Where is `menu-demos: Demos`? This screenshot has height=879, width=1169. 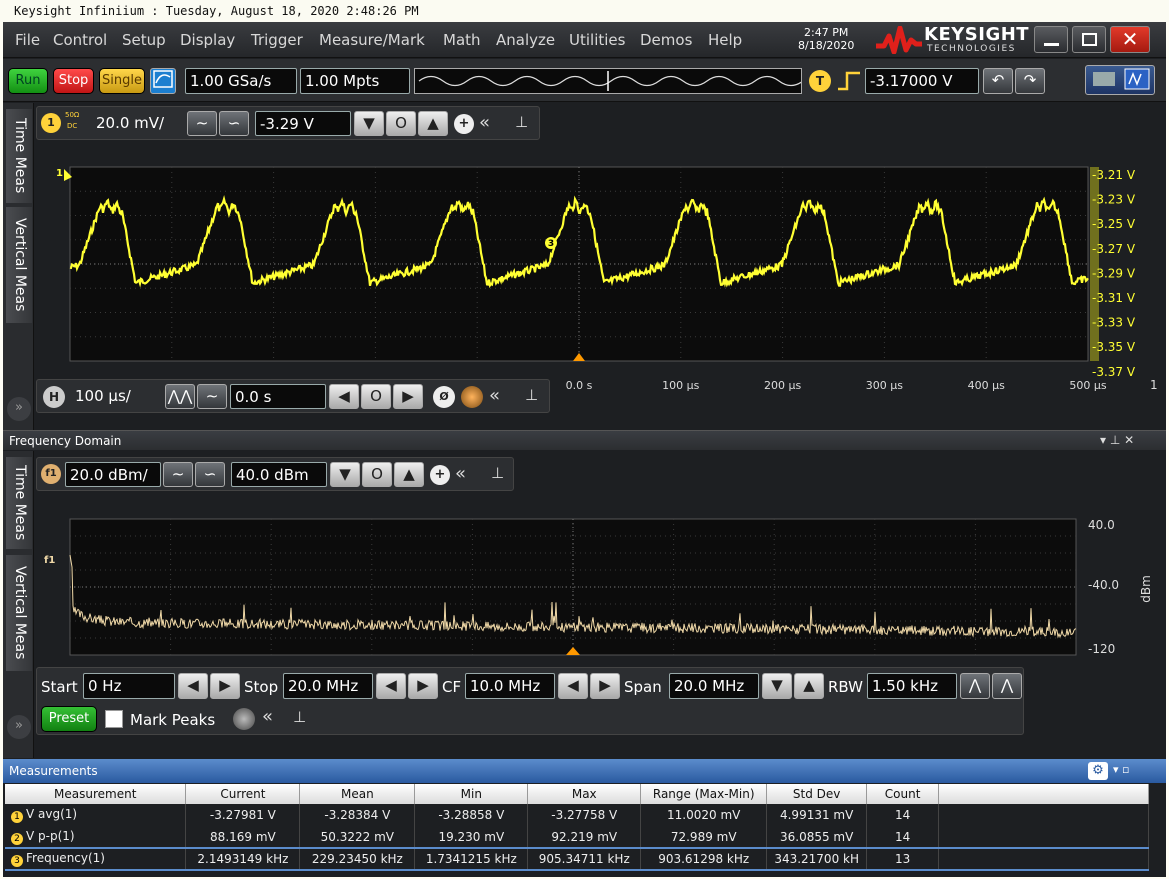 menu-demos: Demos is located at coordinates (666, 40).